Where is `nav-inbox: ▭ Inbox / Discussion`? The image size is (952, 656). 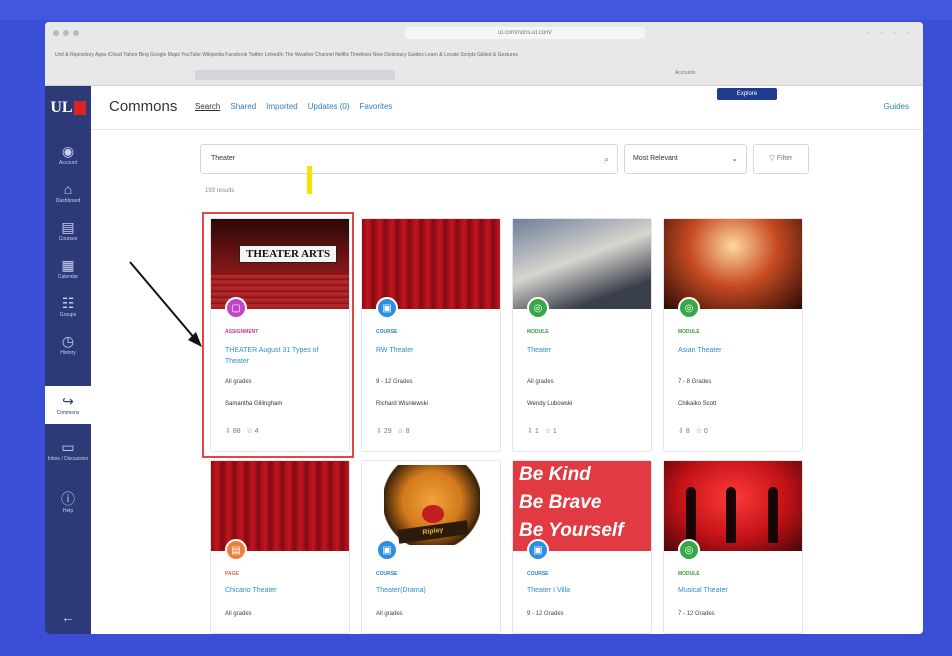 nav-inbox: ▭ Inbox / Discussion is located at coordinates (68, 451).